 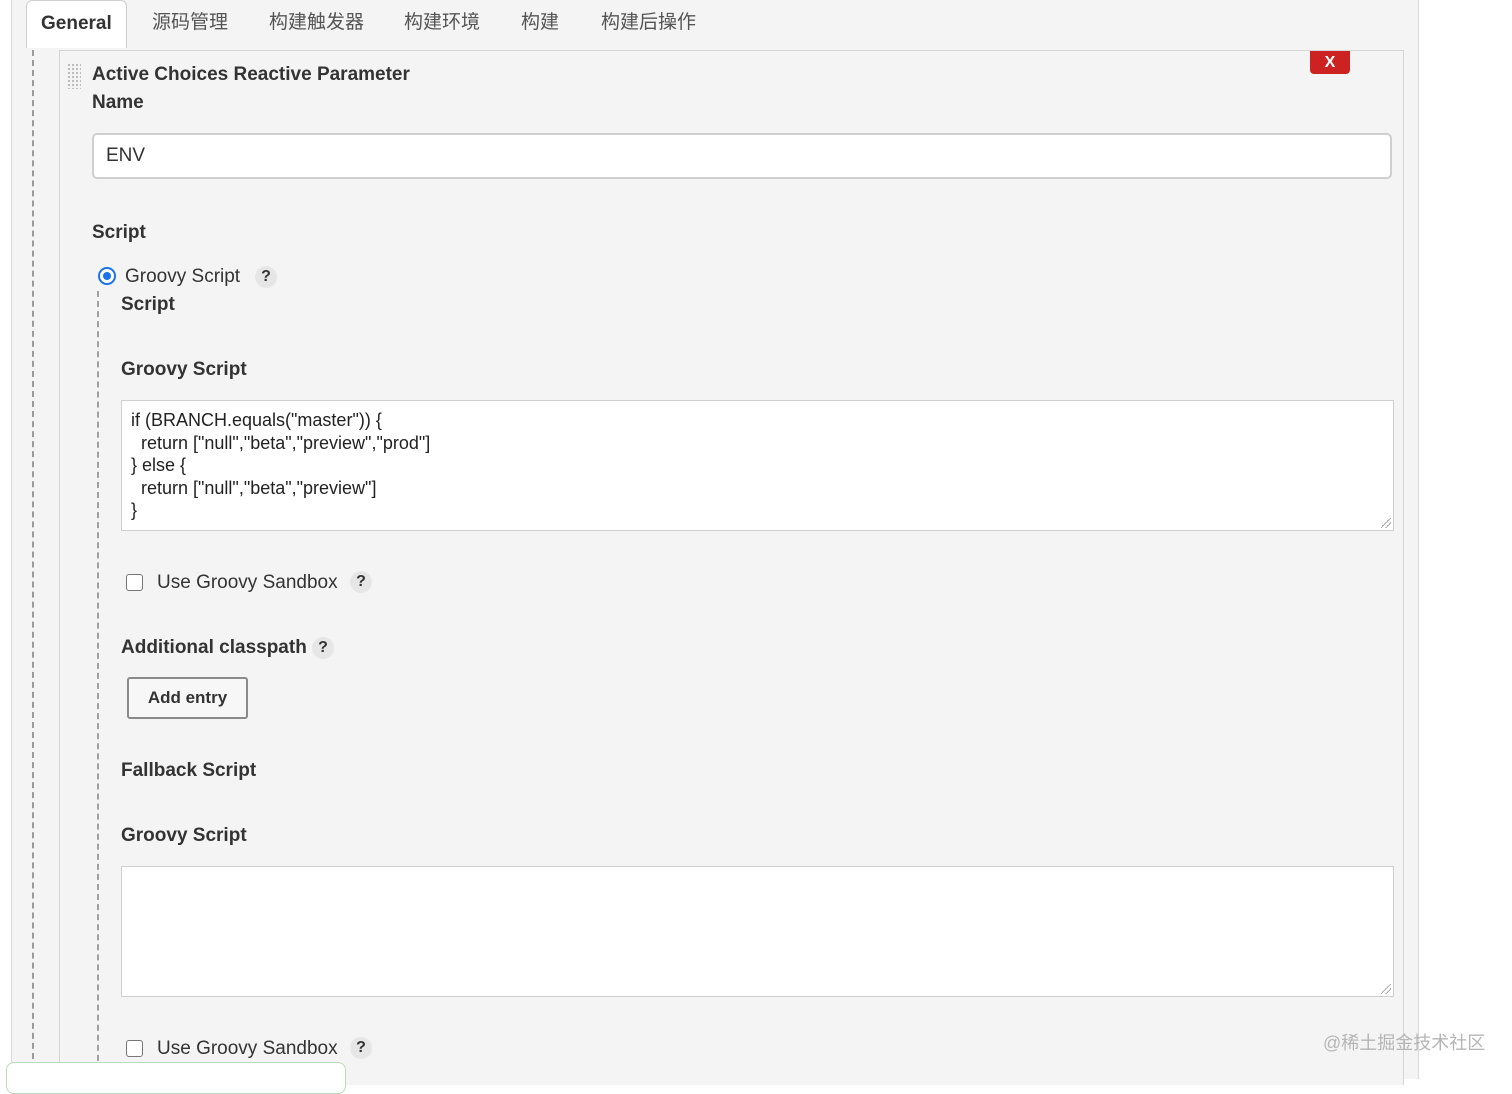 What do you see at coordinates (134, 1048) in the screenshot?
I see `fallback-use-groovy-sandbox-checkbox` at bounding box center [134, 1048].